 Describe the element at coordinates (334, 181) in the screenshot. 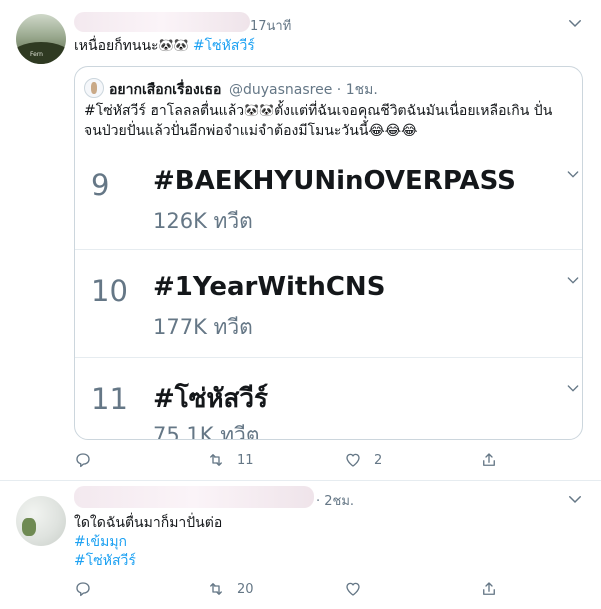

I see `trend-hashtag: #BAEKHYUNinOVERPASS` at that location.